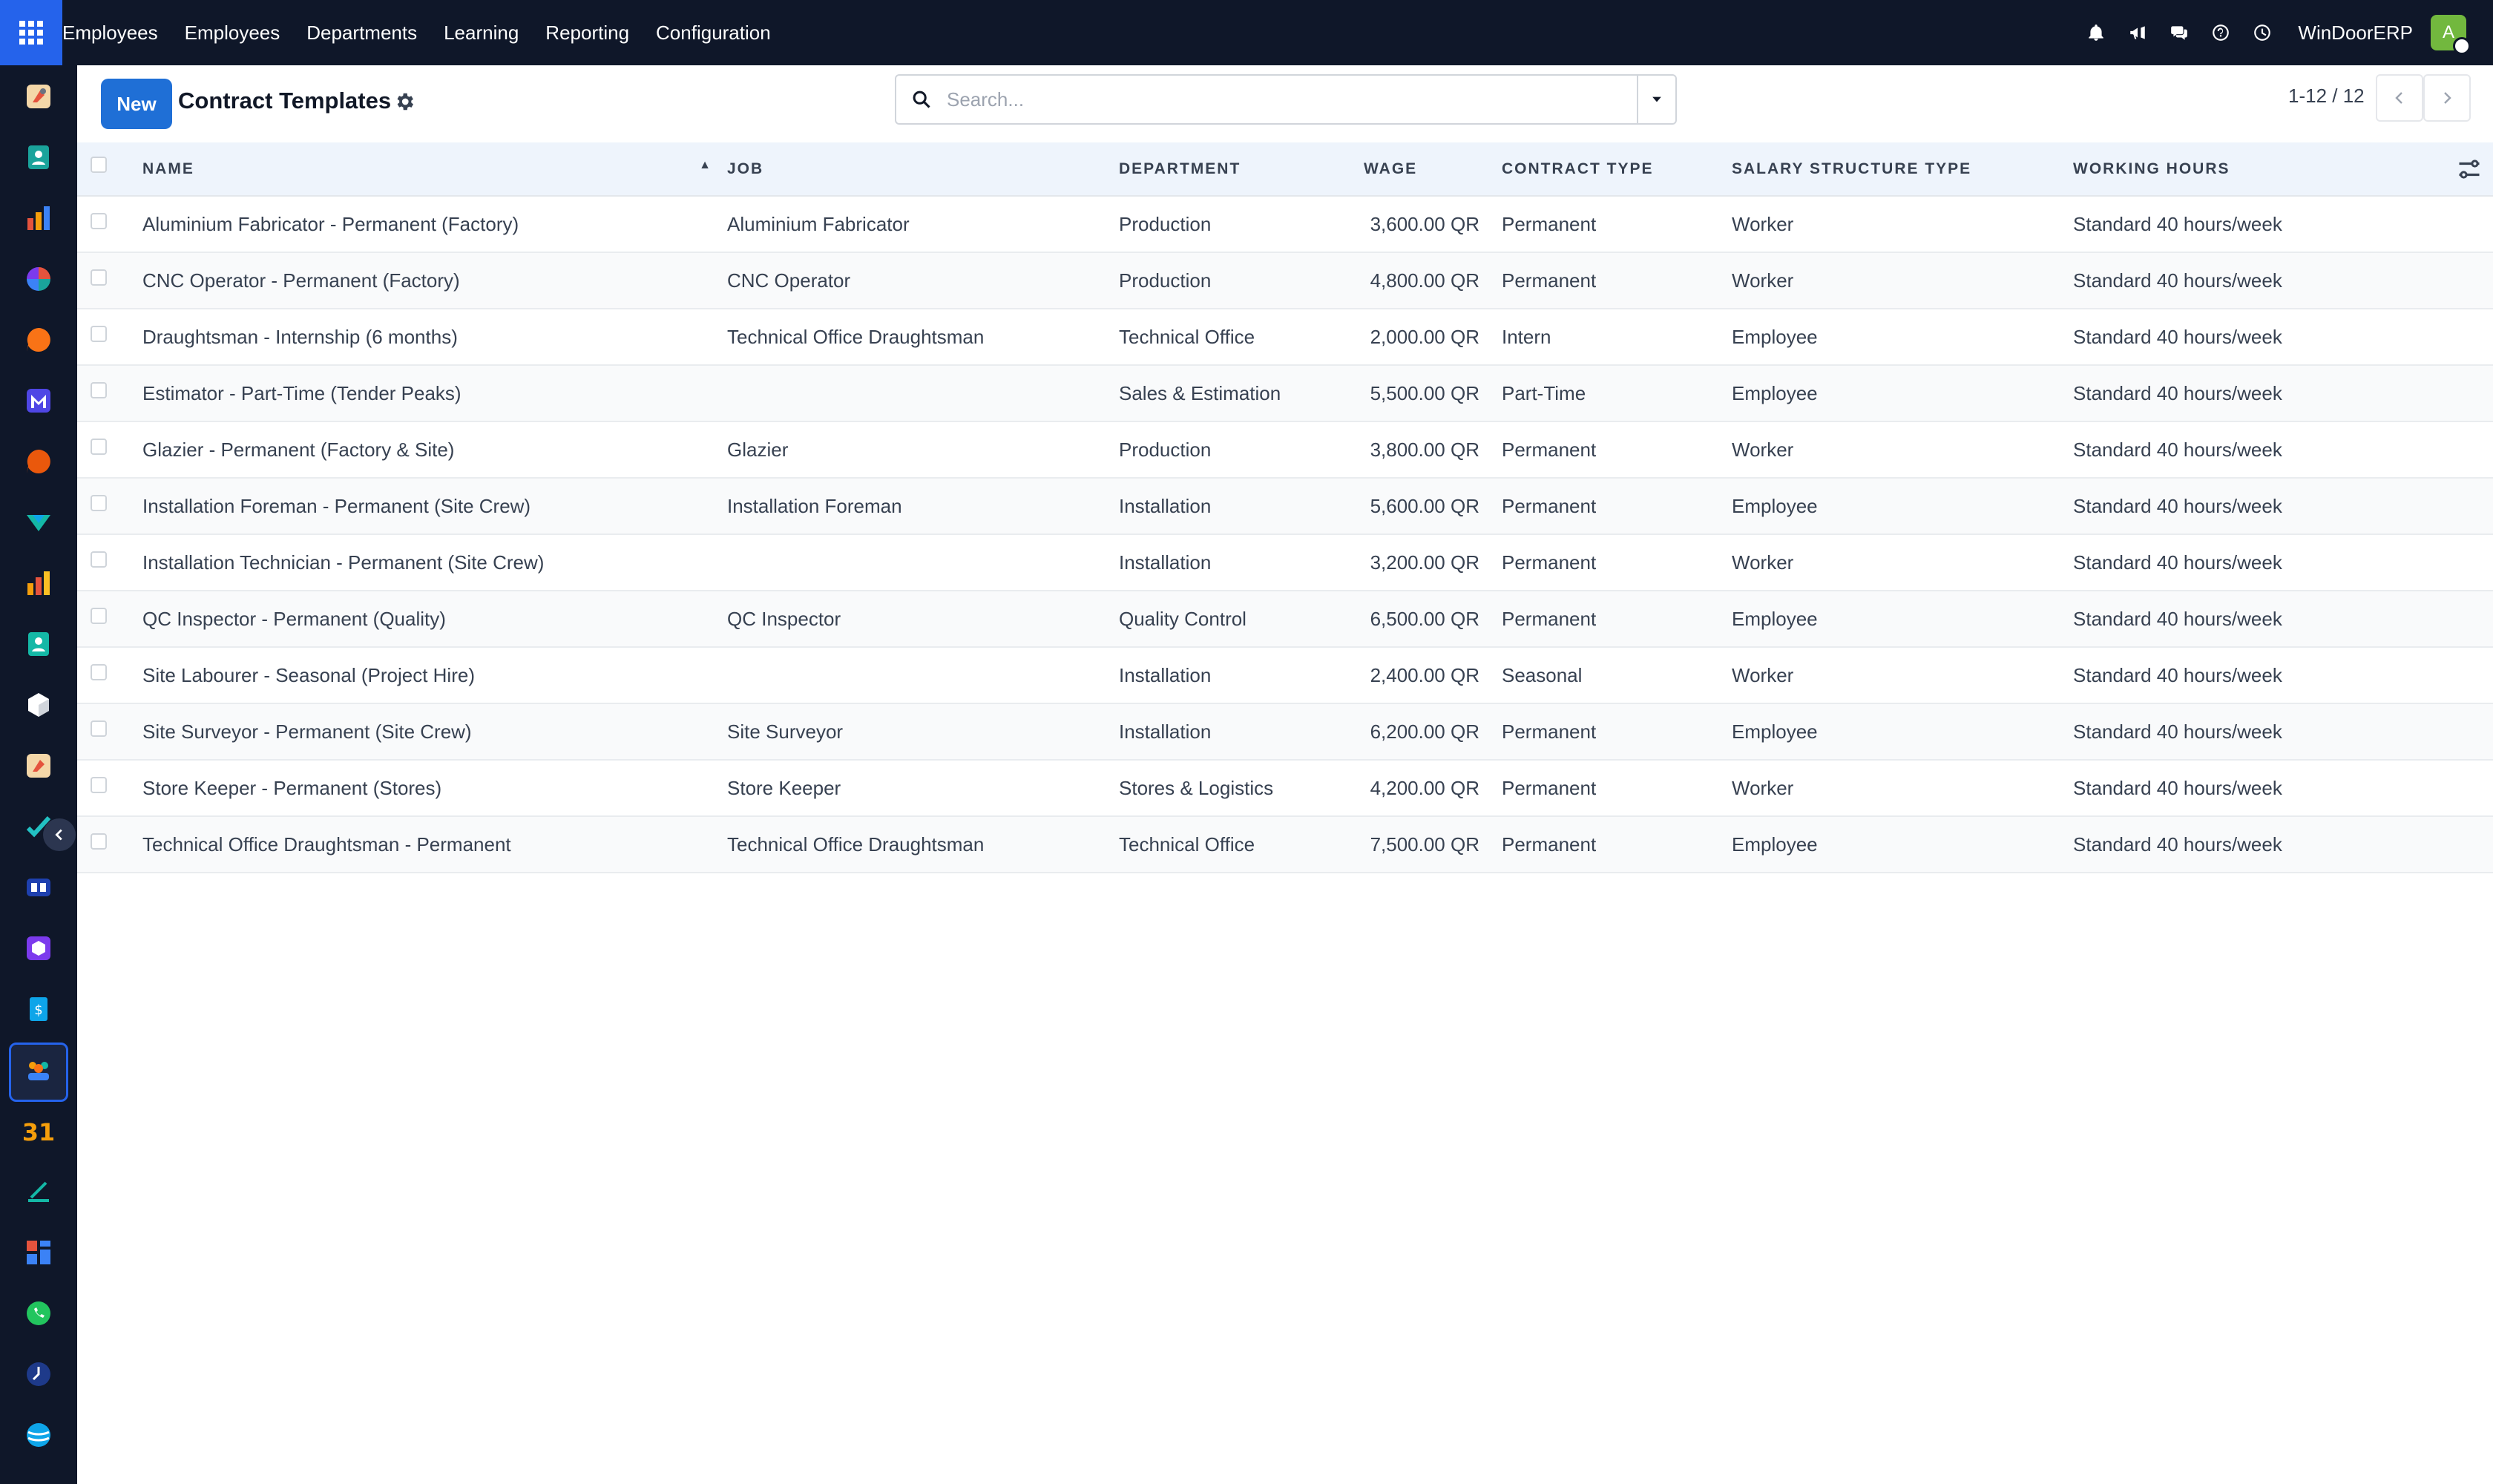 The width and height of the screenshot is (2493, 1484). What do you see at coordinates (38, 887) in the screenshot?
I see `helpdesk-app-icon` at bounding box center [38, 887].